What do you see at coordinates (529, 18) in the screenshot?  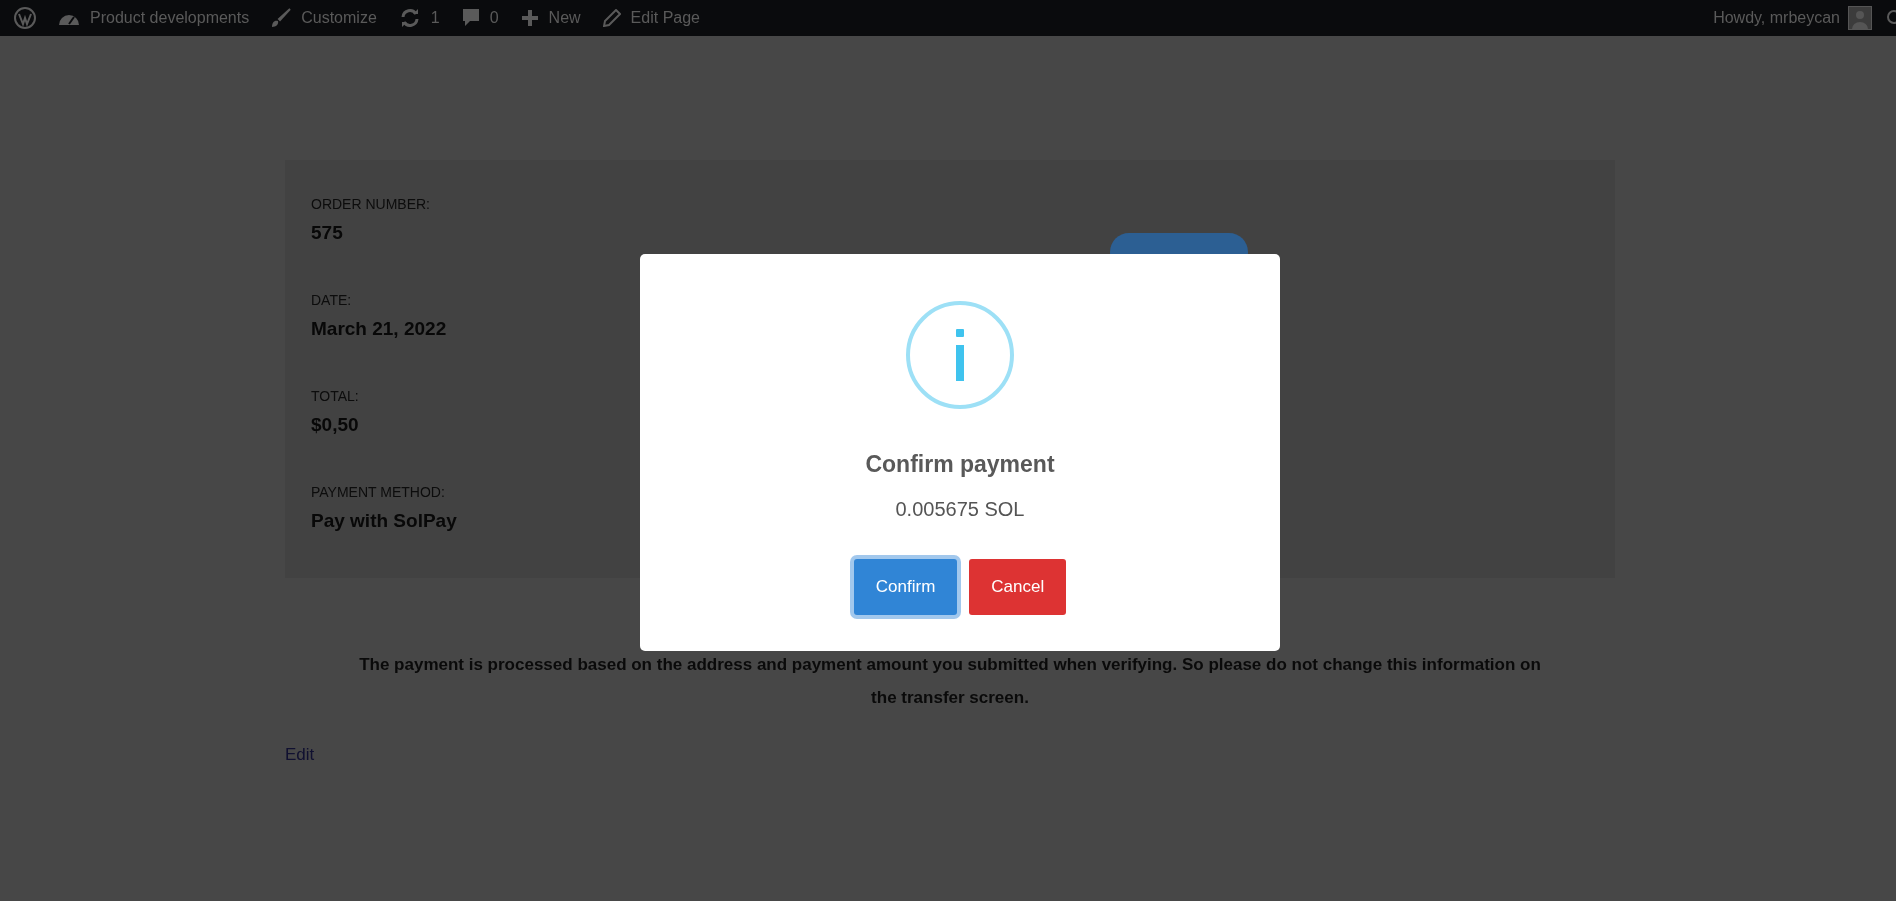 I see `plus-icon` at bounding box center [529, 18].